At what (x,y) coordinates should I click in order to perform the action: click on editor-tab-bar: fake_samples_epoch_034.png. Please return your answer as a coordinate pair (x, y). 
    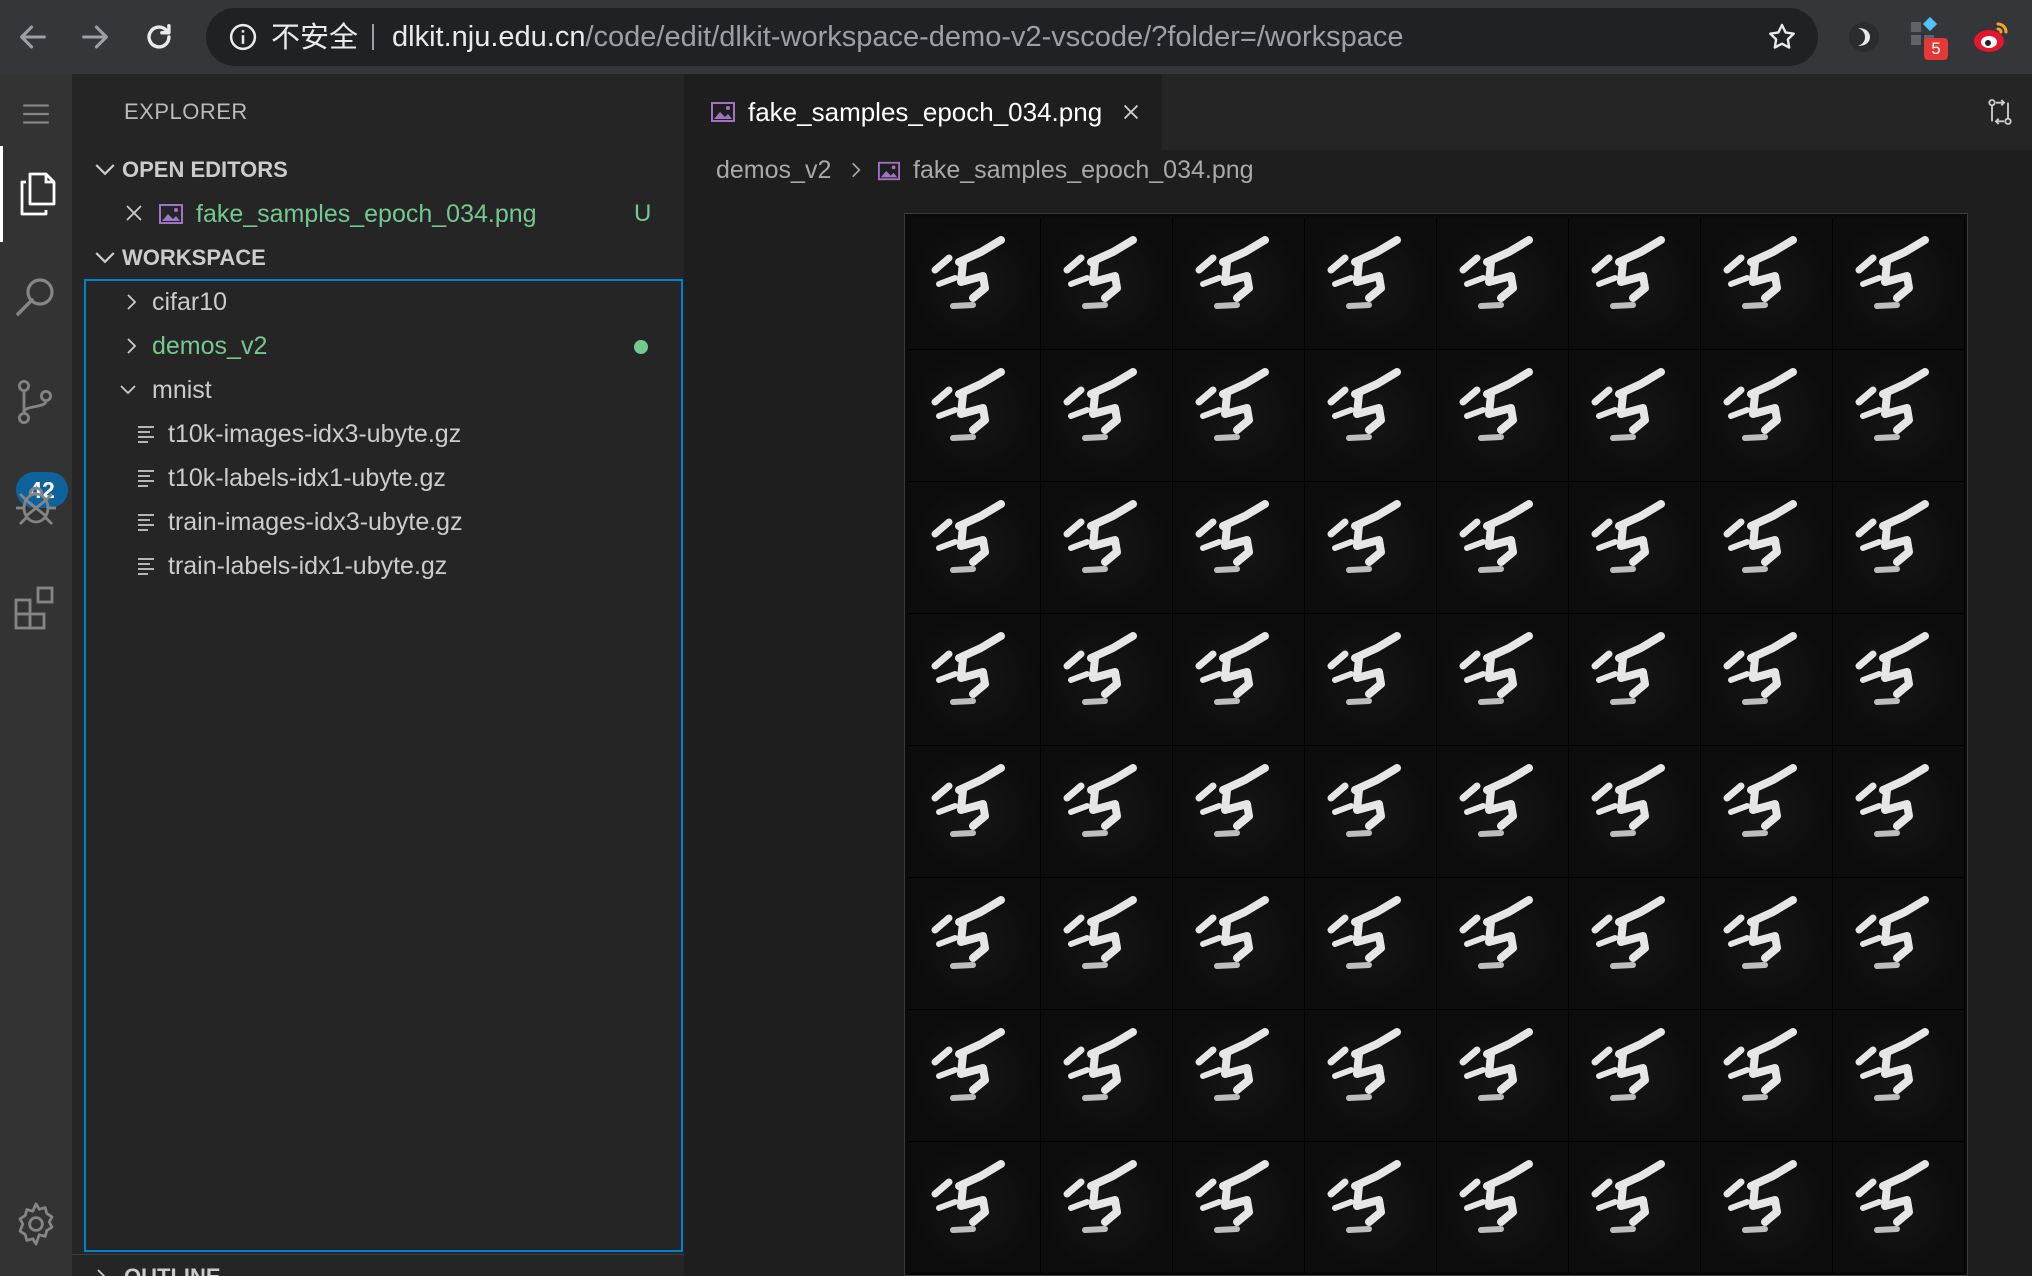
    Looking at the image, I should click on (1358, 112).